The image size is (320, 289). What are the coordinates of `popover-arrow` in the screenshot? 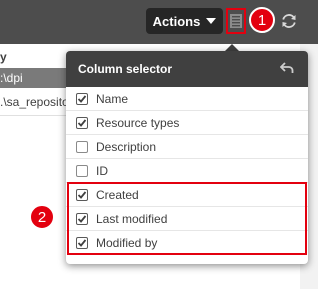 It's located at (232, 47).